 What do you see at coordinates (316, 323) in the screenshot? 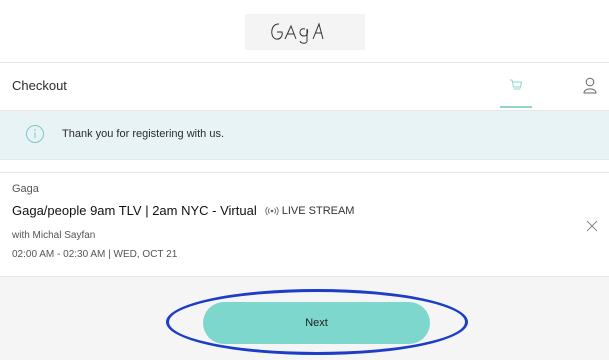
I see `next-button: Next` at bounding box center [316, 323].